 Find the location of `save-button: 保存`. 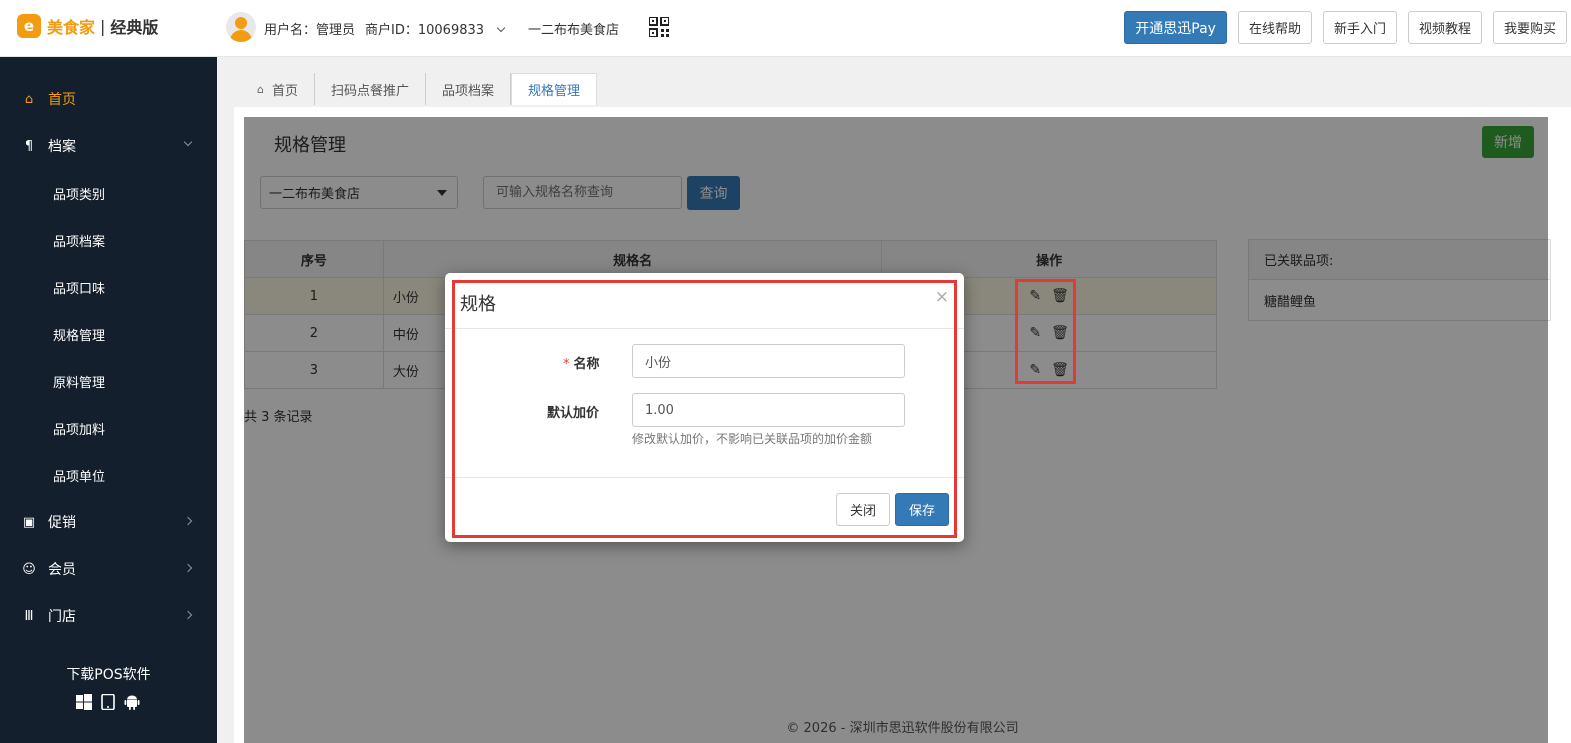

save-button: 保存 is located at coordinates (922, 509).